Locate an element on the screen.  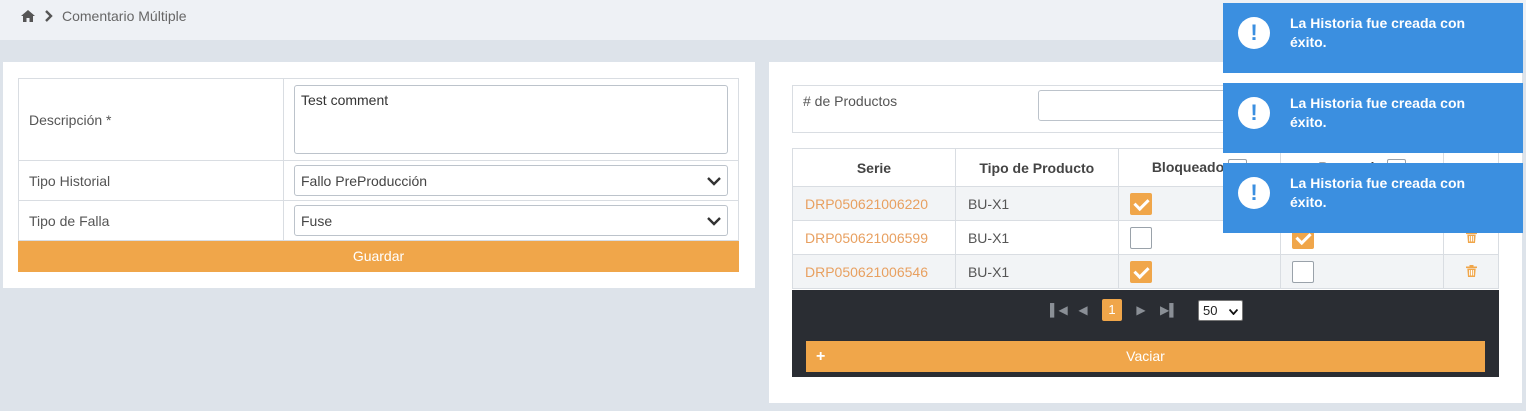
last-page-icon: ▶▌ is located at coordinates (1169, 310).